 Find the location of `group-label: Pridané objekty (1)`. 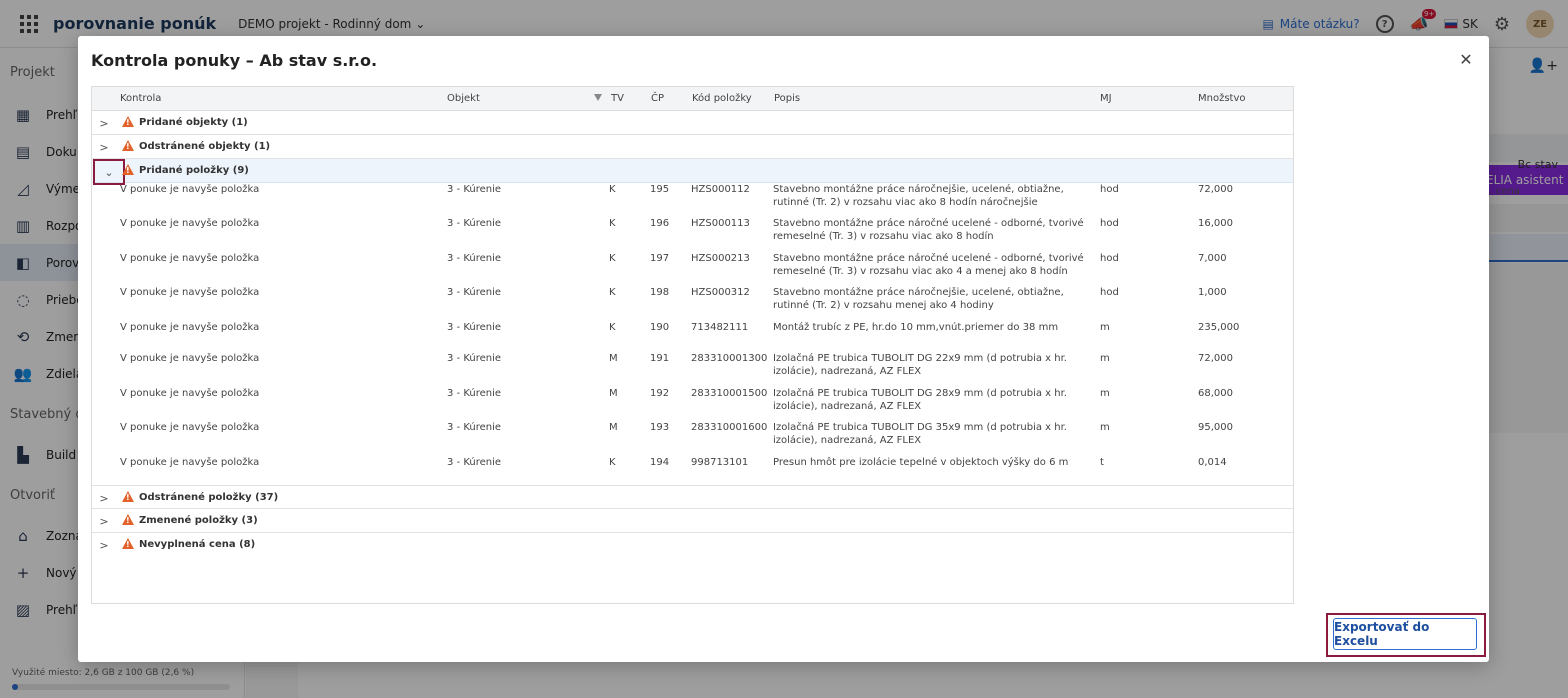

group-label: Pridané objekty (1) is located at coordinates (193, 122).